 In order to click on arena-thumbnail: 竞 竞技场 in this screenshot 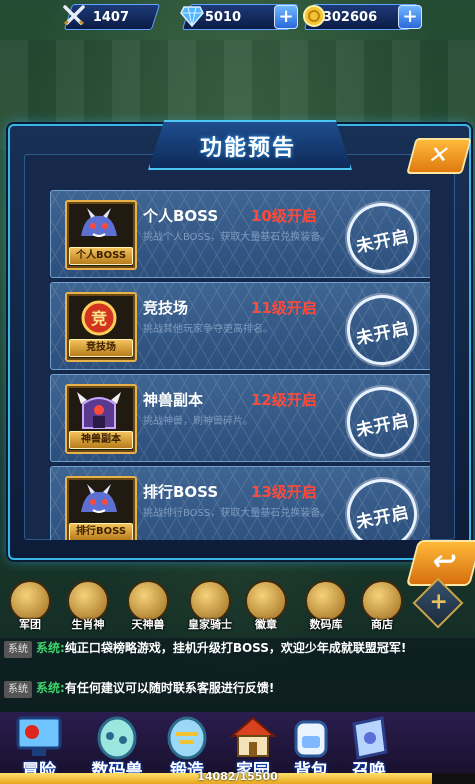, I will do `click(101, 327)`.